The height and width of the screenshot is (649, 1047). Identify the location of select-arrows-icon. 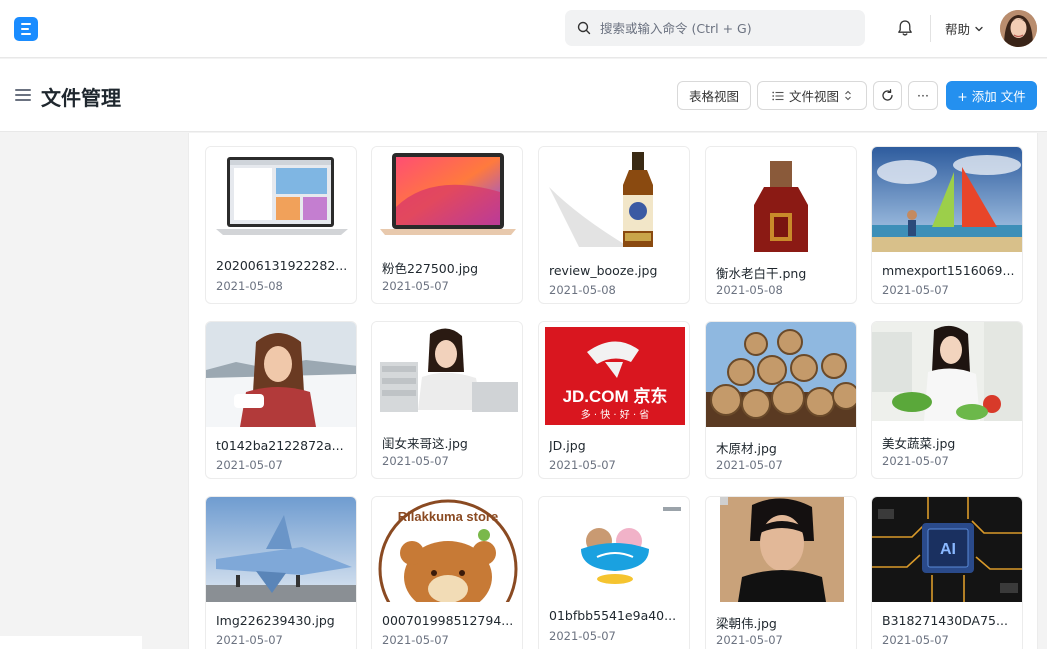
(848, 95).